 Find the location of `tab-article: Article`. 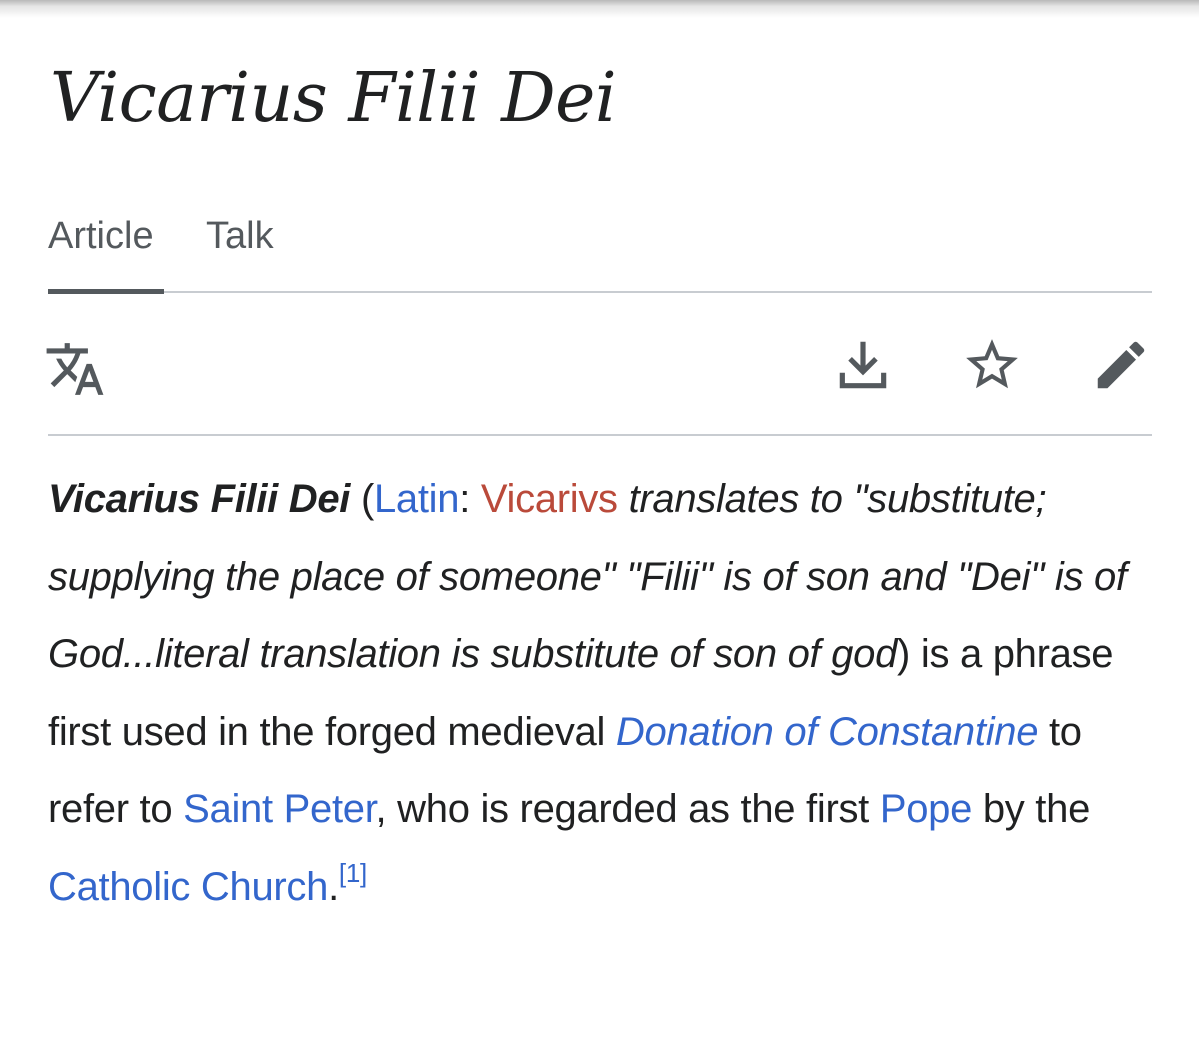

tab-article: Article is located at coordinates (101, 236).